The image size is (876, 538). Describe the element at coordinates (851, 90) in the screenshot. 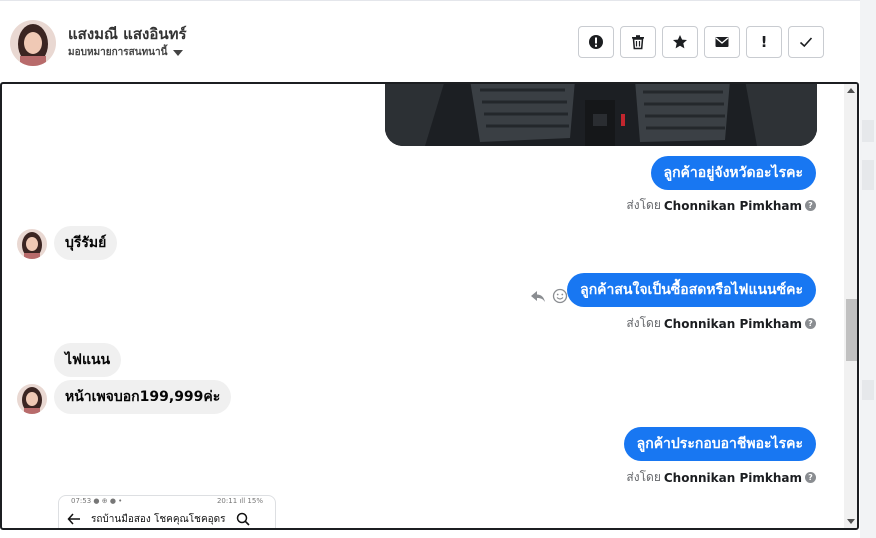

I see `scroll-up-arrow-icon` at that location.